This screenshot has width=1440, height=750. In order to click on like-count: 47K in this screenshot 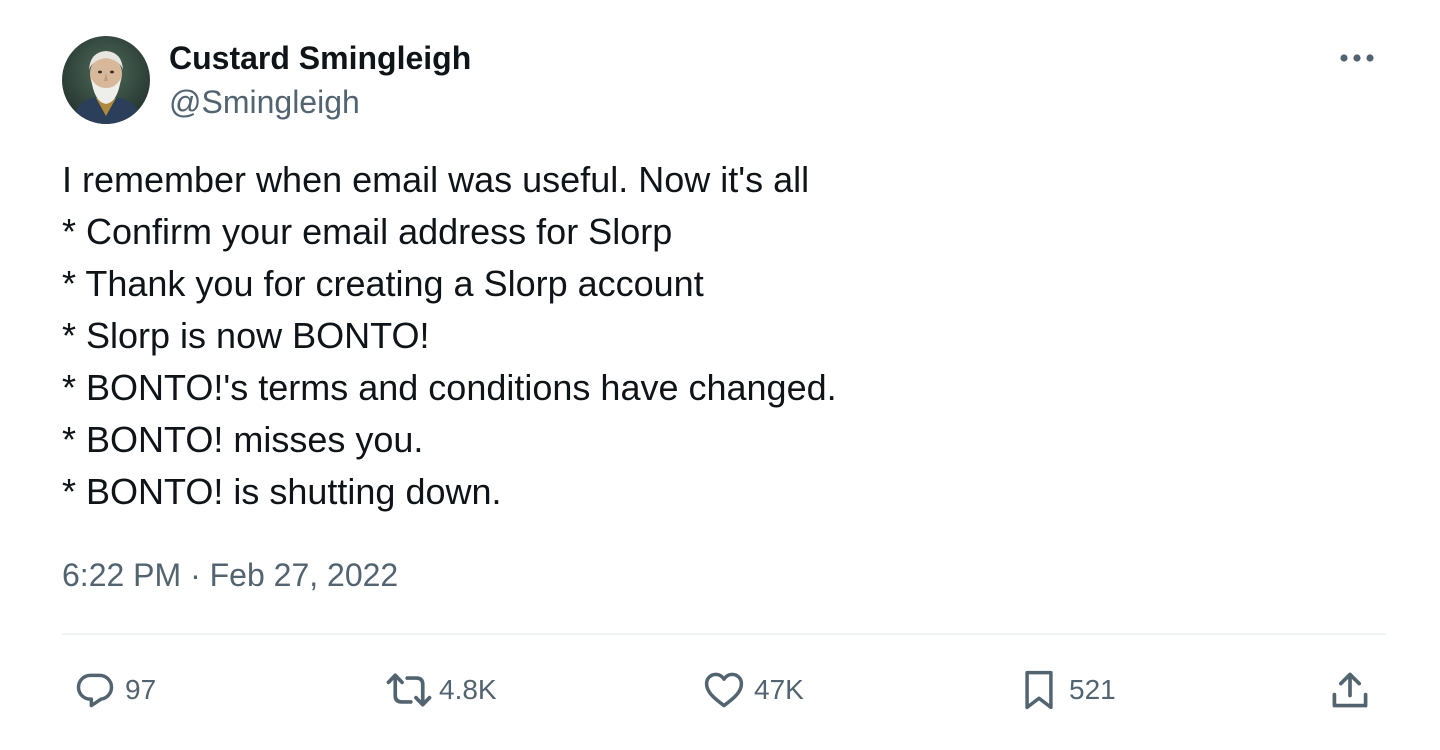, I will do `click(779, 689)`.